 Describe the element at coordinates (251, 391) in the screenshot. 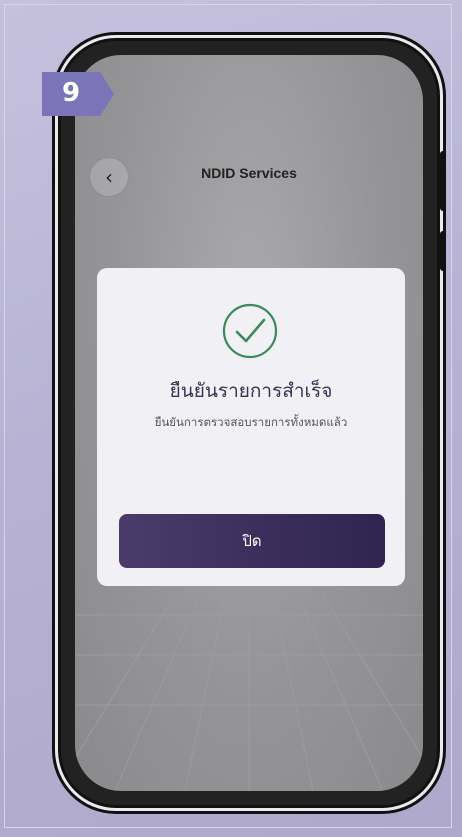

I see `dialog-title: ยืนยันรายการสำเร็จ` at that location.